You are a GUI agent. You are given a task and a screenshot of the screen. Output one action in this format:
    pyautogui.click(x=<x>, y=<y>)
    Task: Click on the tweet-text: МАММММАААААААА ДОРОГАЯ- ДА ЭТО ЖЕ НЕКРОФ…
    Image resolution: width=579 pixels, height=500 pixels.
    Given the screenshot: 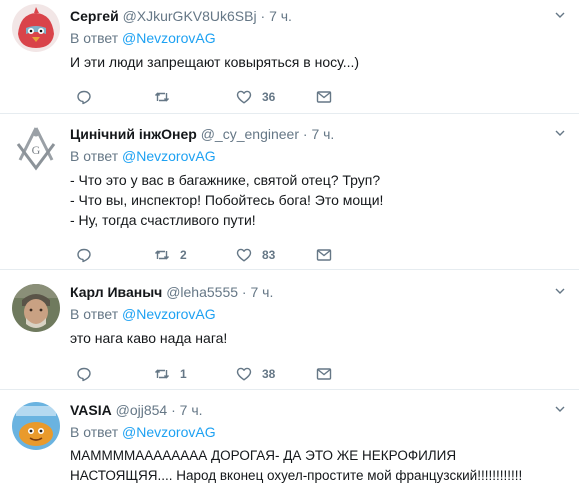 What is the action you would take?
    pyautogui.click(x=319, y=466)
    